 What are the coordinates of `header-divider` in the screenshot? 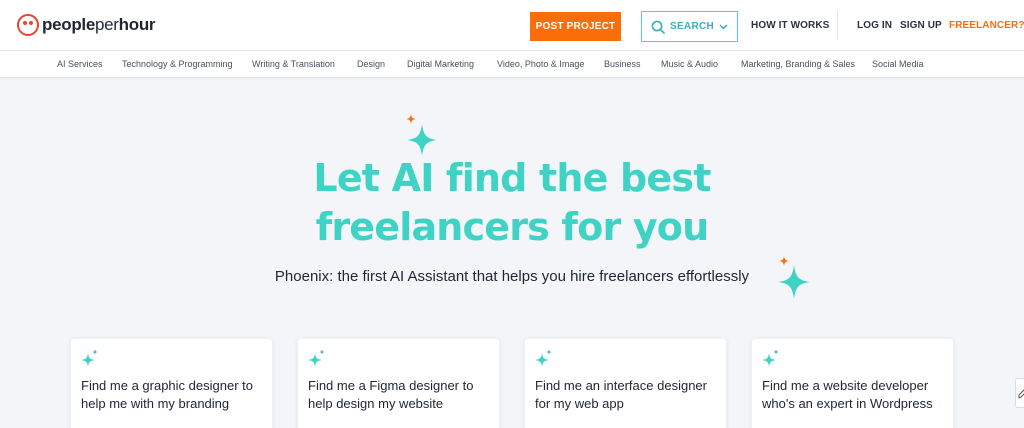 It's located at (837, 26).